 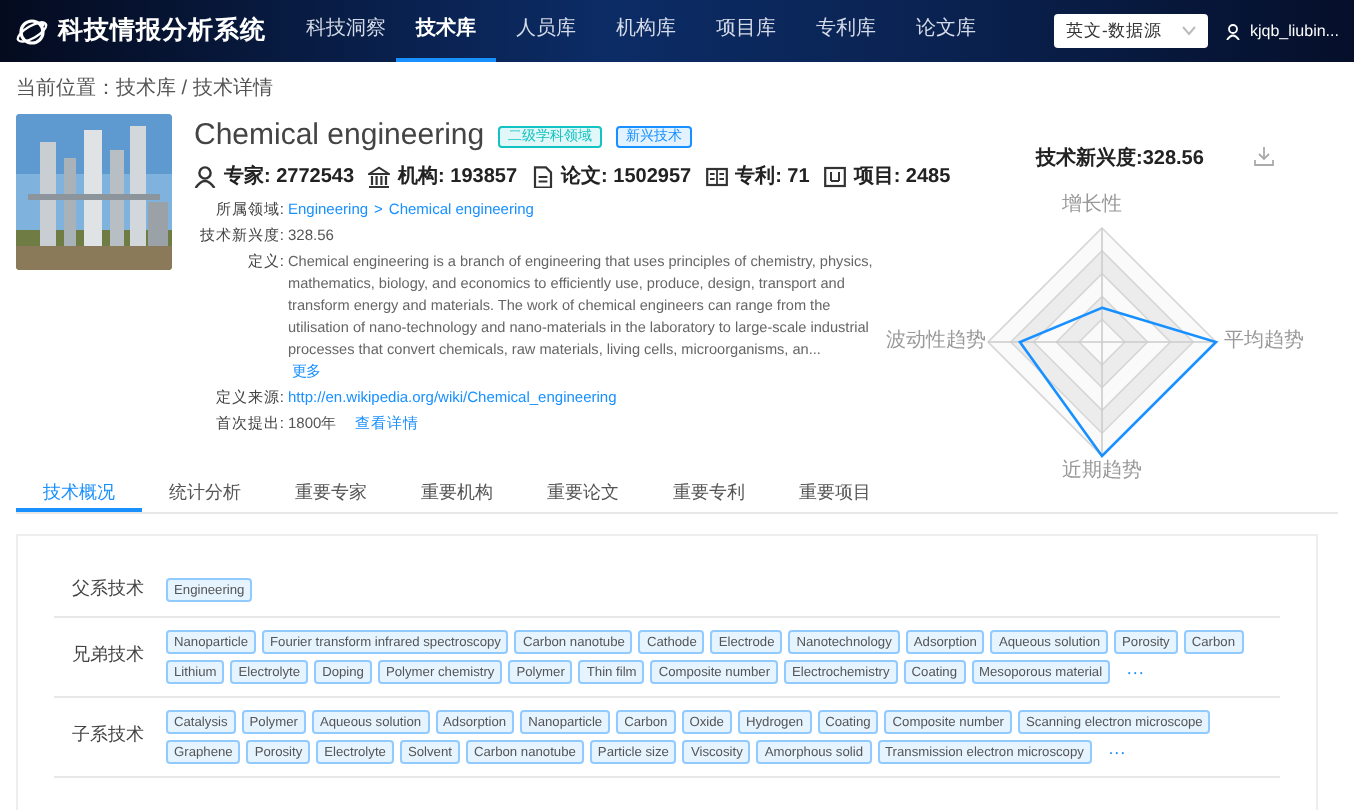 What do you see at coordinates (108, 589) in the screenshot?
I see `row-label: 父系技术` at bounding box center [108, 589].